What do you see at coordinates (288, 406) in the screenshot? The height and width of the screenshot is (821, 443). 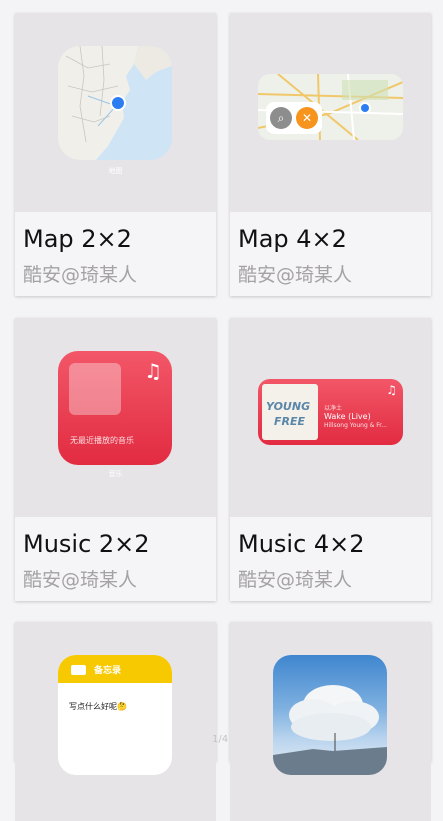 I see `album-text-young: YOUNG` at bounding box center [288, 406].